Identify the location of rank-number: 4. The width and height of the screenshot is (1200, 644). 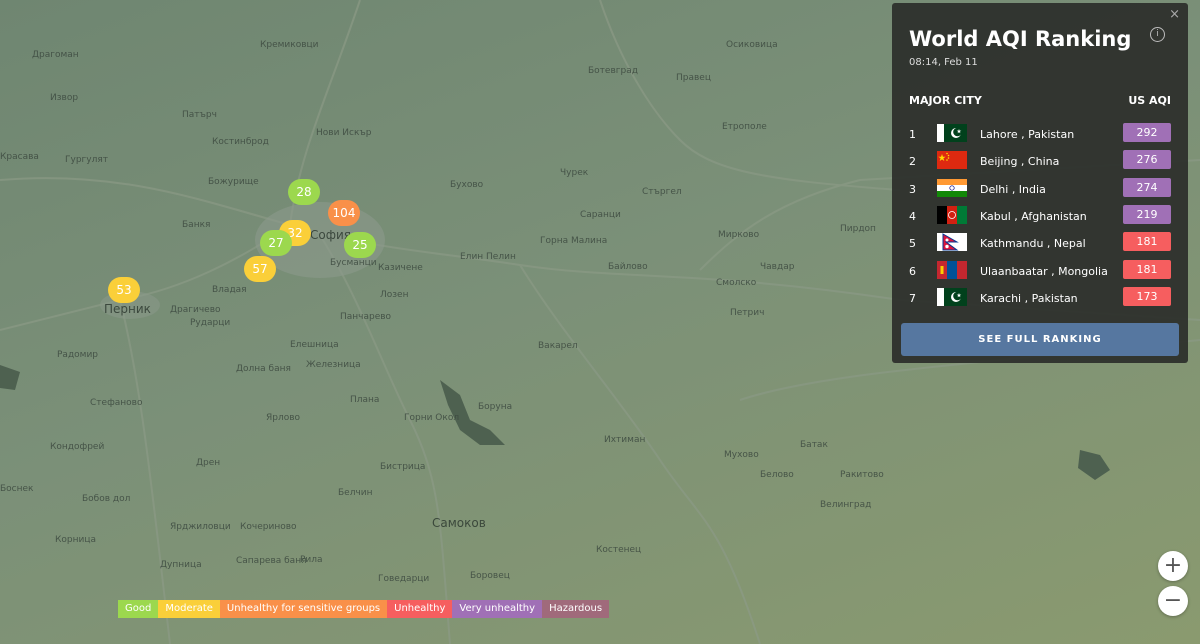
(912, 216).